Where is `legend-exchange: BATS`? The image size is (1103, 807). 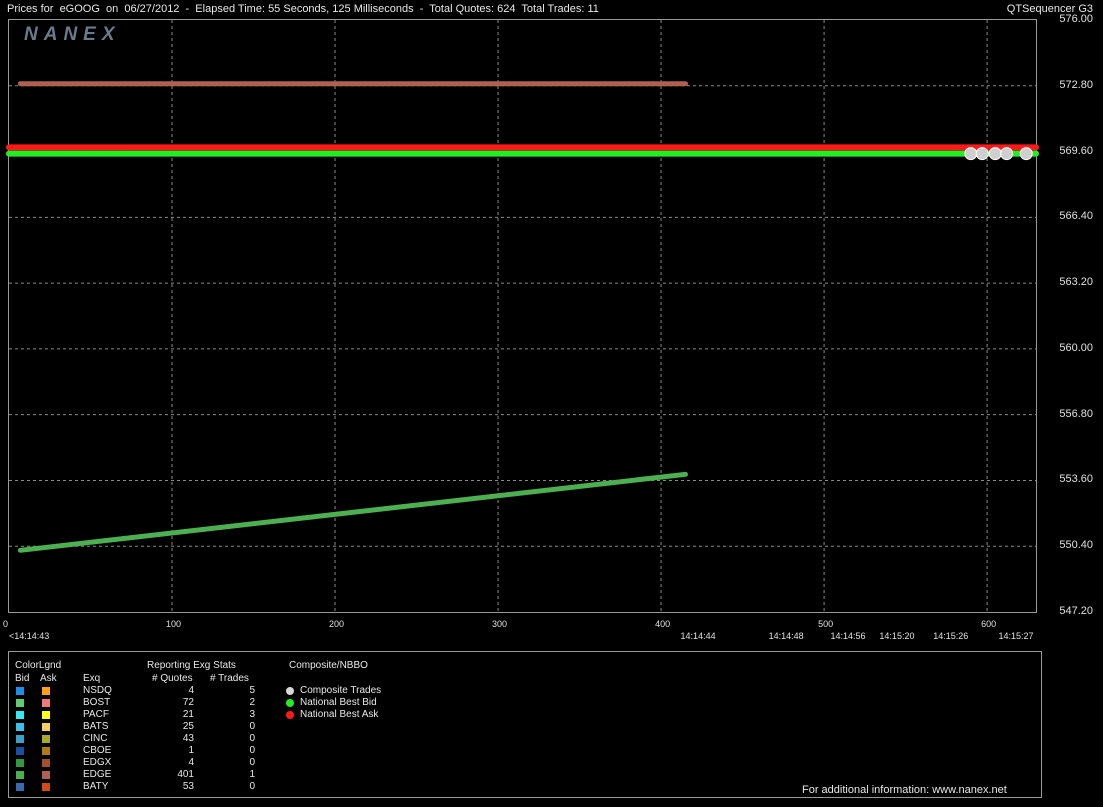 legend-exchange: BATS is located at coordinates (96, 726).